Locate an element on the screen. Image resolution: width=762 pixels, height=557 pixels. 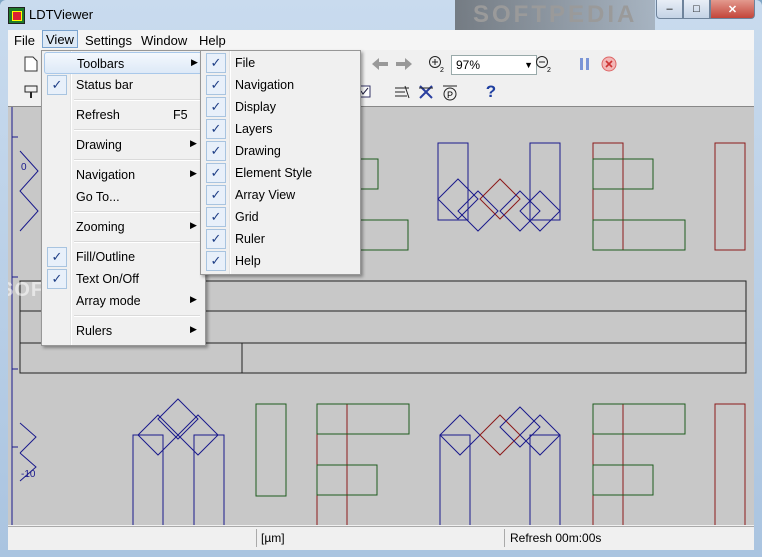
back-arrow-icon is located at coordinates (380, 64).